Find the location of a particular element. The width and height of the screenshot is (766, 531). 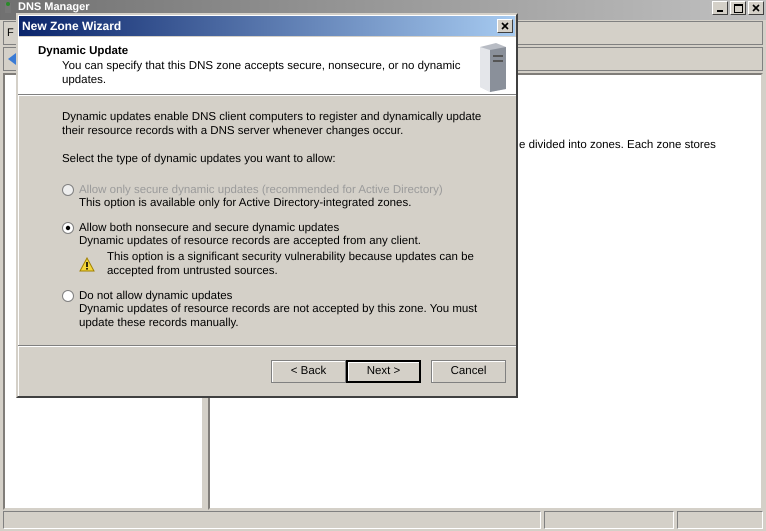

window-title: DNS Manager is located at coordinates (54, 7).